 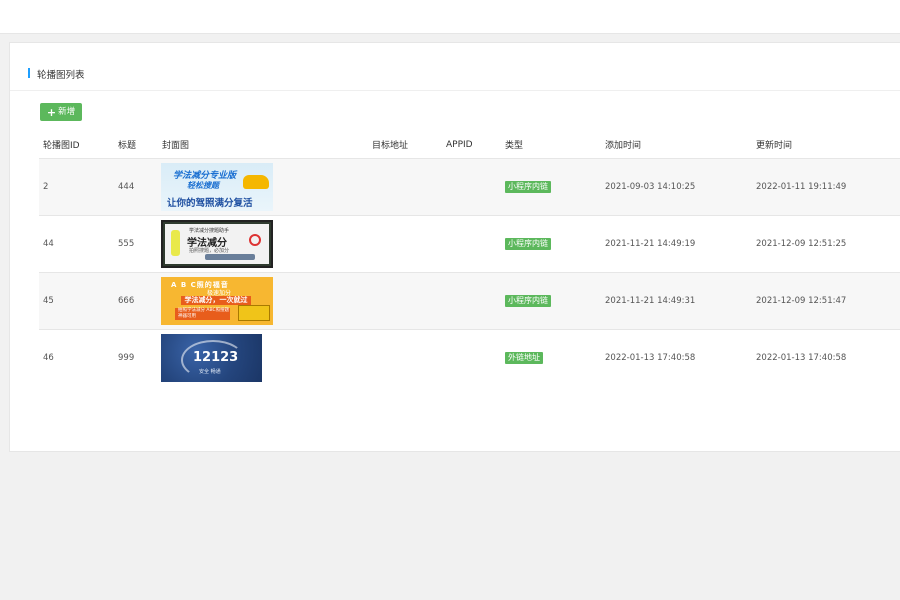 What do you see at coordinates (76, 187) in the screenshot?
I see `cell-id: 2` at bounding box center [76, 187].